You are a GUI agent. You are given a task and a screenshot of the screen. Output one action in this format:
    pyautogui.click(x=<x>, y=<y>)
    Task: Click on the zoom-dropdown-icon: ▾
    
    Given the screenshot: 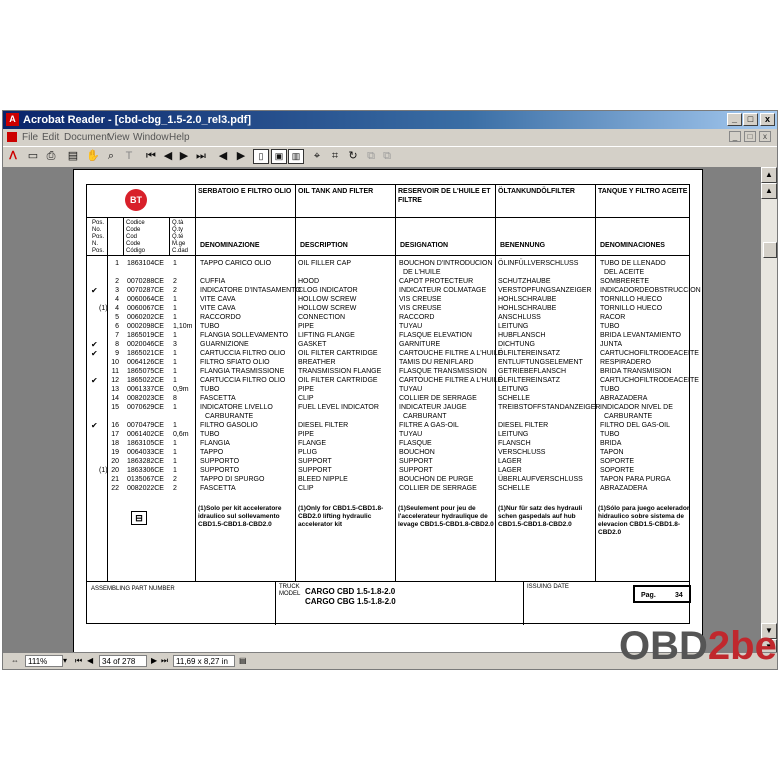 What is the action you would take?
    pyautogui.click(x=65, y=661)
    